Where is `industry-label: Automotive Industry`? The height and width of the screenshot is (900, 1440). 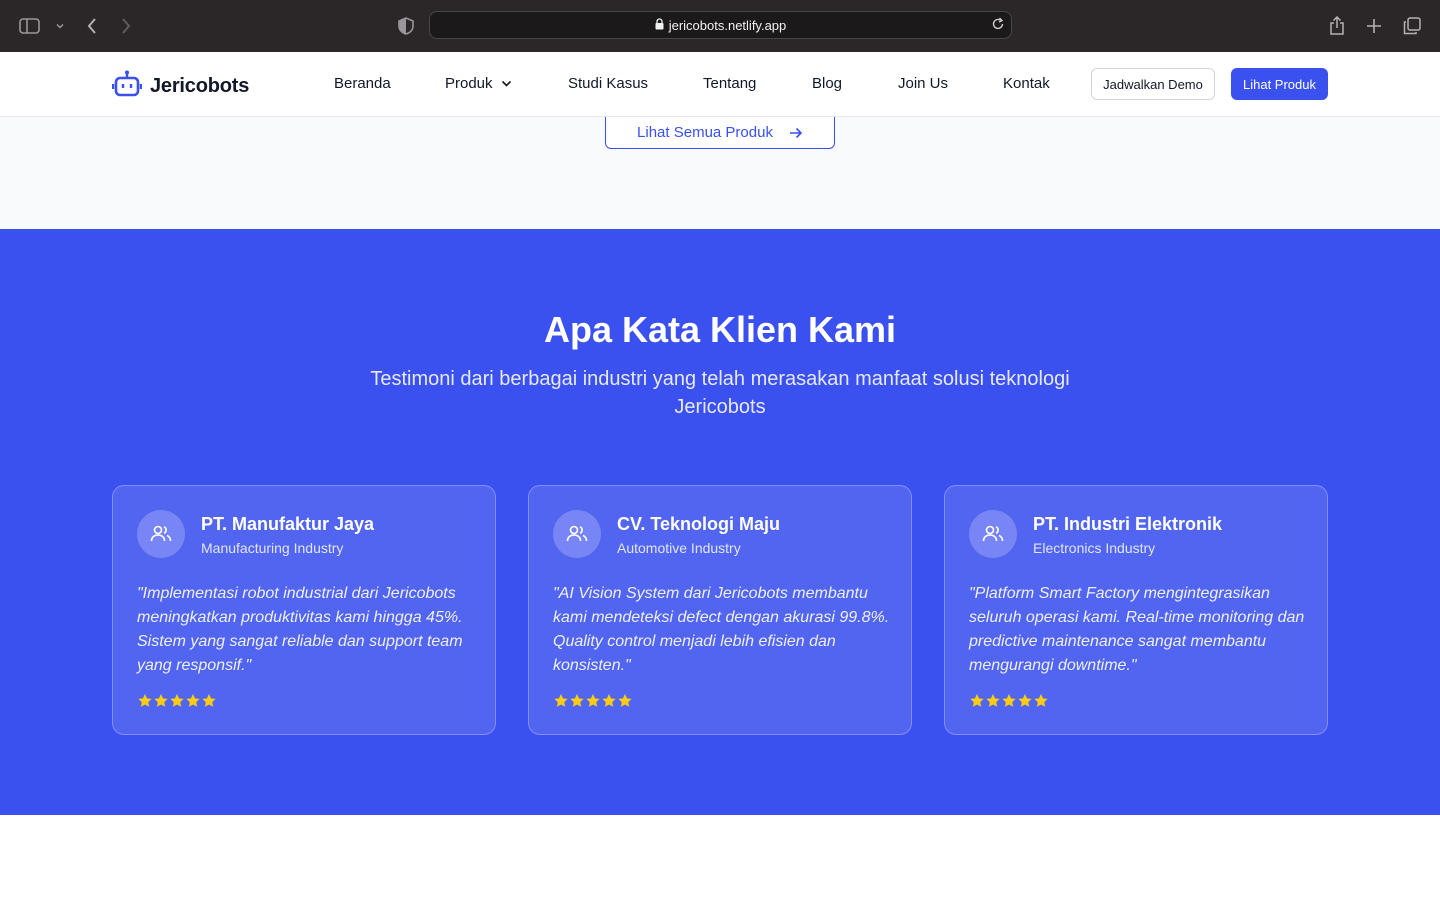
industry-label: Automotive Industry is located at coordinates (679, 548).